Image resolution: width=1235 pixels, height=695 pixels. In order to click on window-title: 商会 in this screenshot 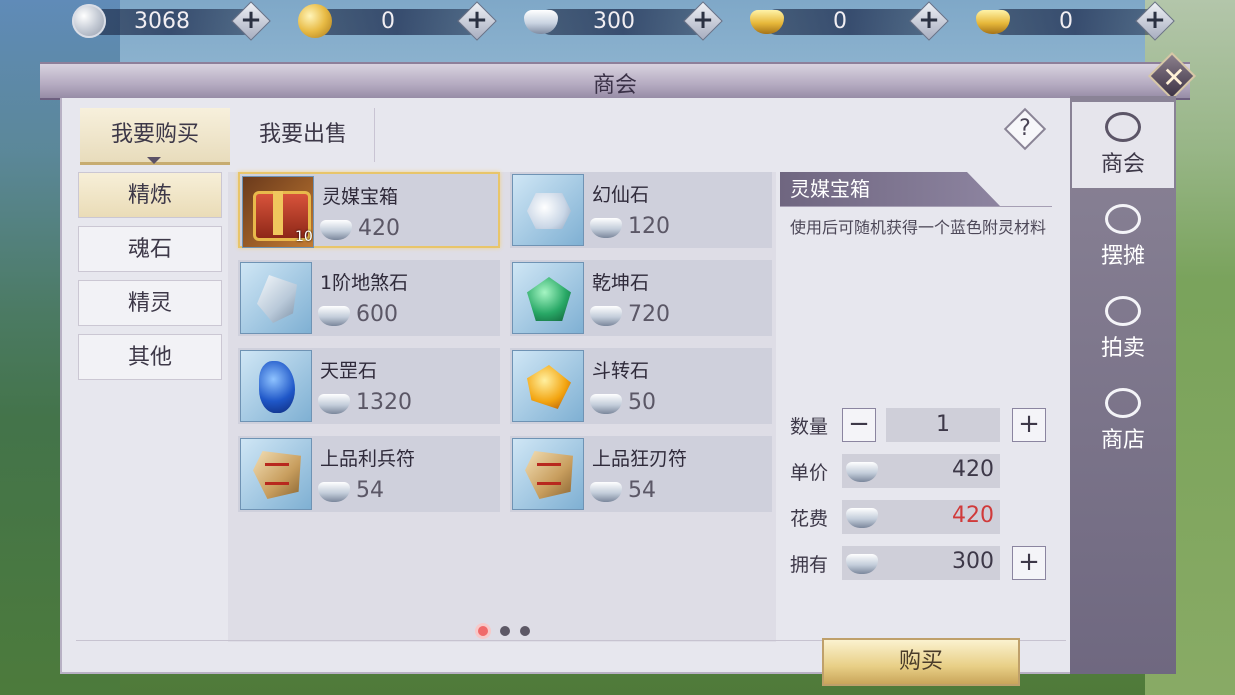, I will do `click(614, 85)`.